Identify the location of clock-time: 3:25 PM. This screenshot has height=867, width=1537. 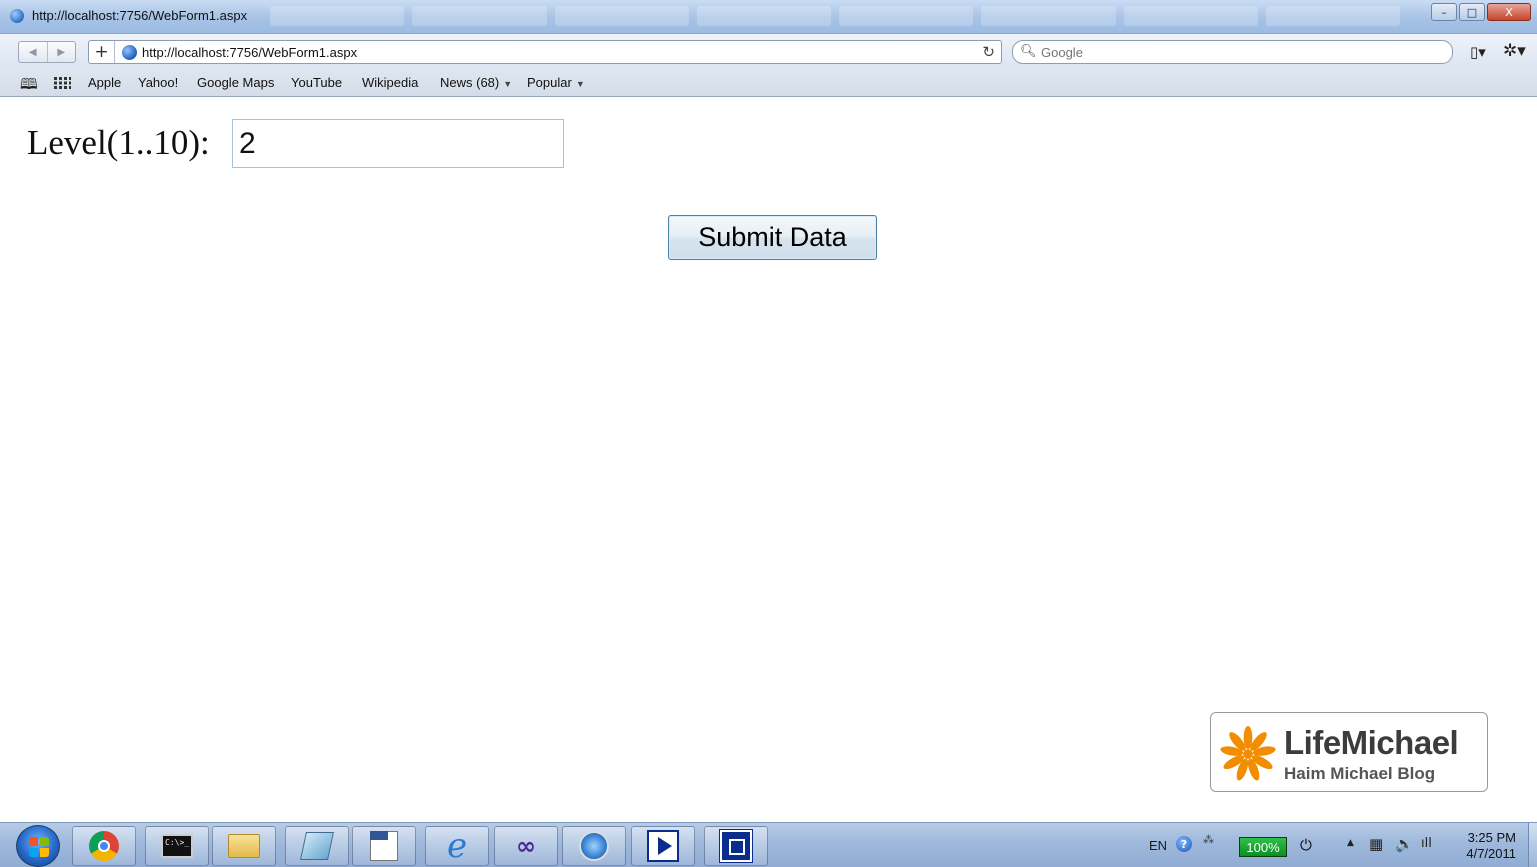
(1491, 837).